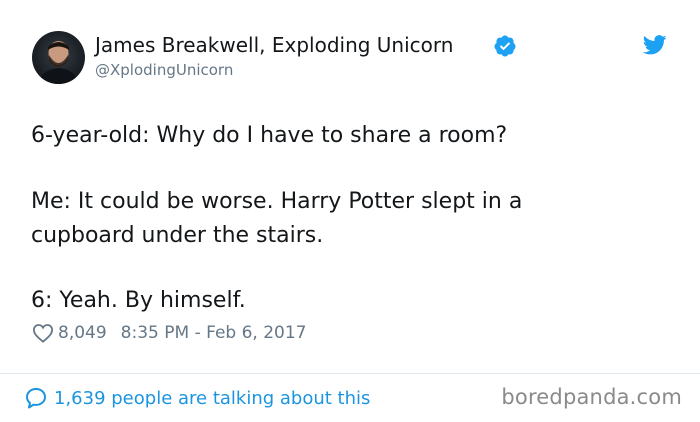  I want to click on tweet-text-line: cupboard under the stairs., so click(177, 235).